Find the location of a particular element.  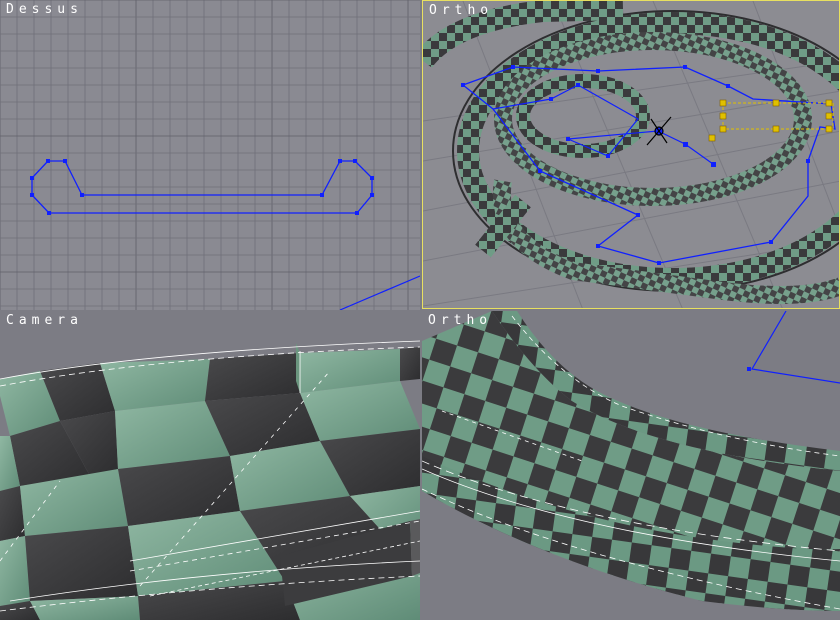

camera-marker-icon is located at coordinates (659, 131).